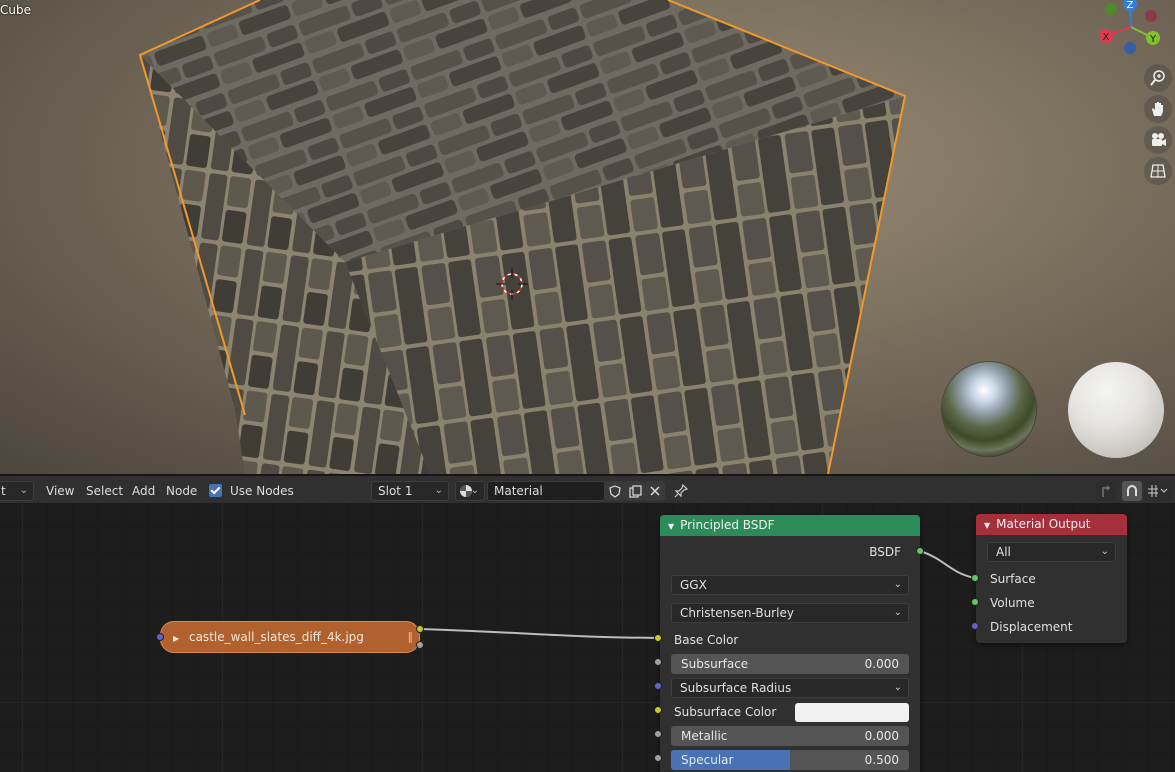 This screenshot has width=1175, height=772. I want to click on bsdf-output-label: BSDF, so click(885, 552).